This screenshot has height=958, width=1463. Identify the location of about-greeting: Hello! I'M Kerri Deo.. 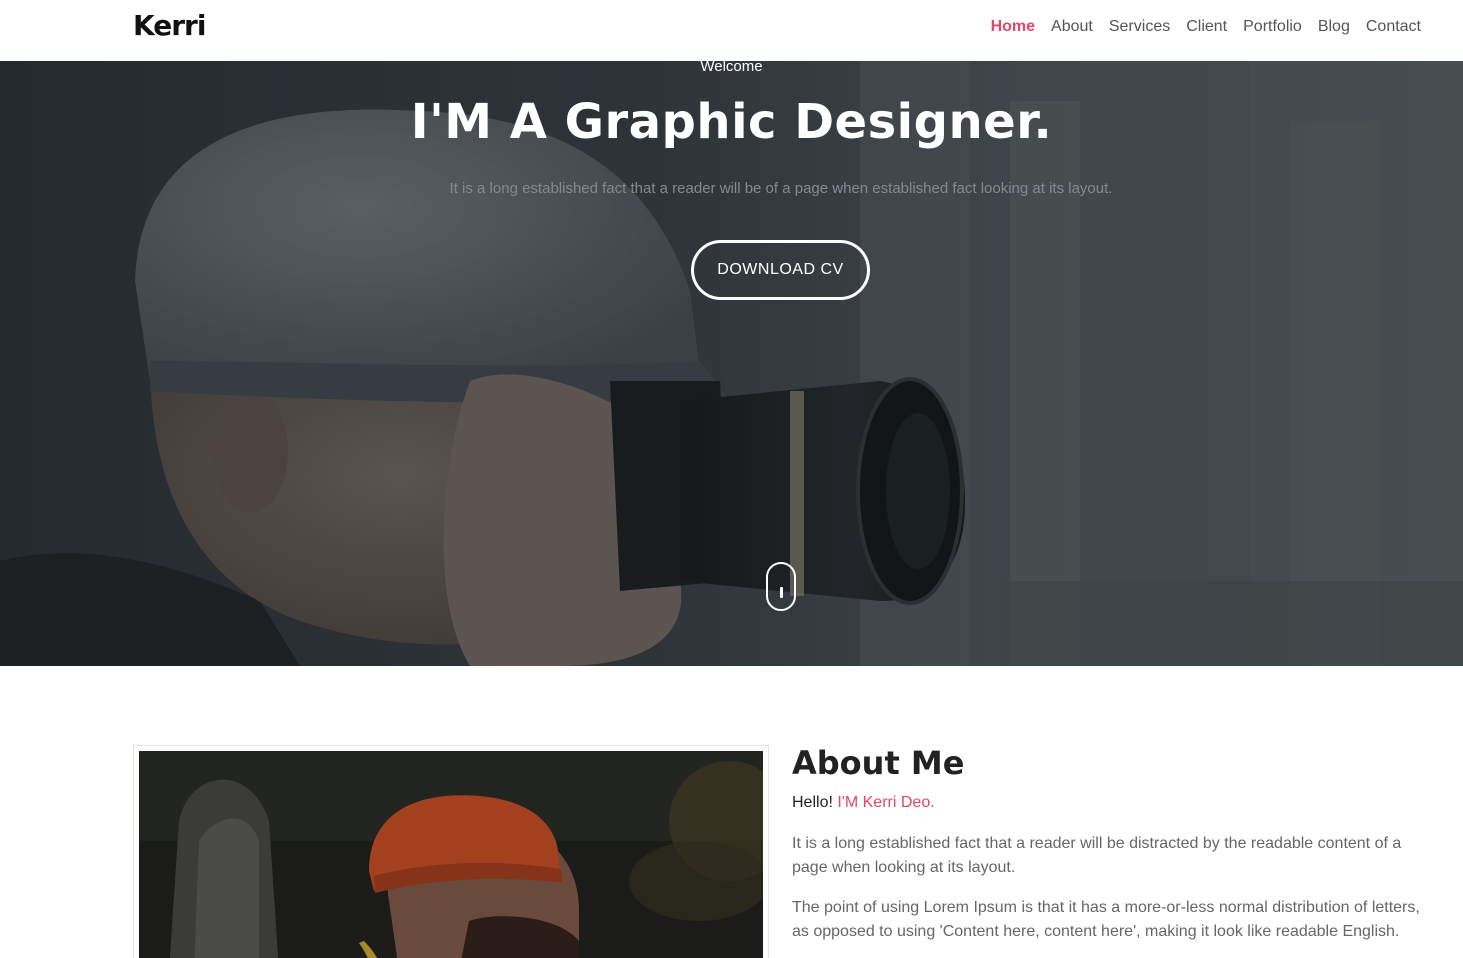
(863, 803).